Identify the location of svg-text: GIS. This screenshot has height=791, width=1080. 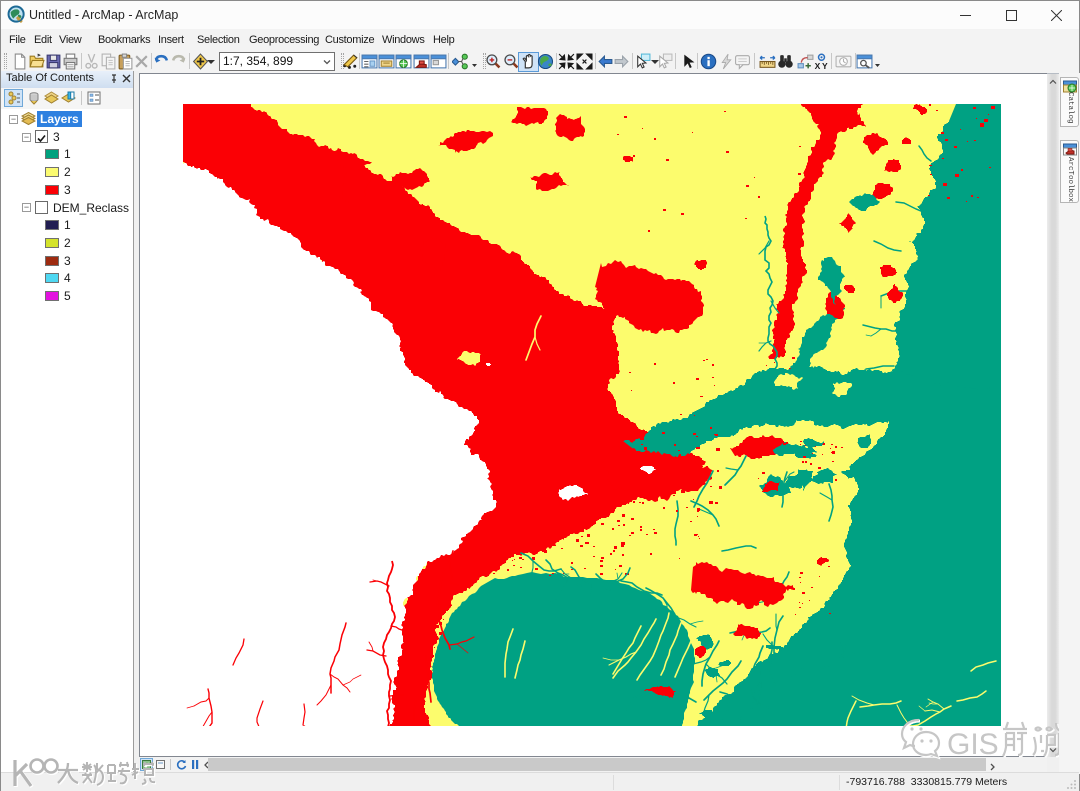
(973, 744).